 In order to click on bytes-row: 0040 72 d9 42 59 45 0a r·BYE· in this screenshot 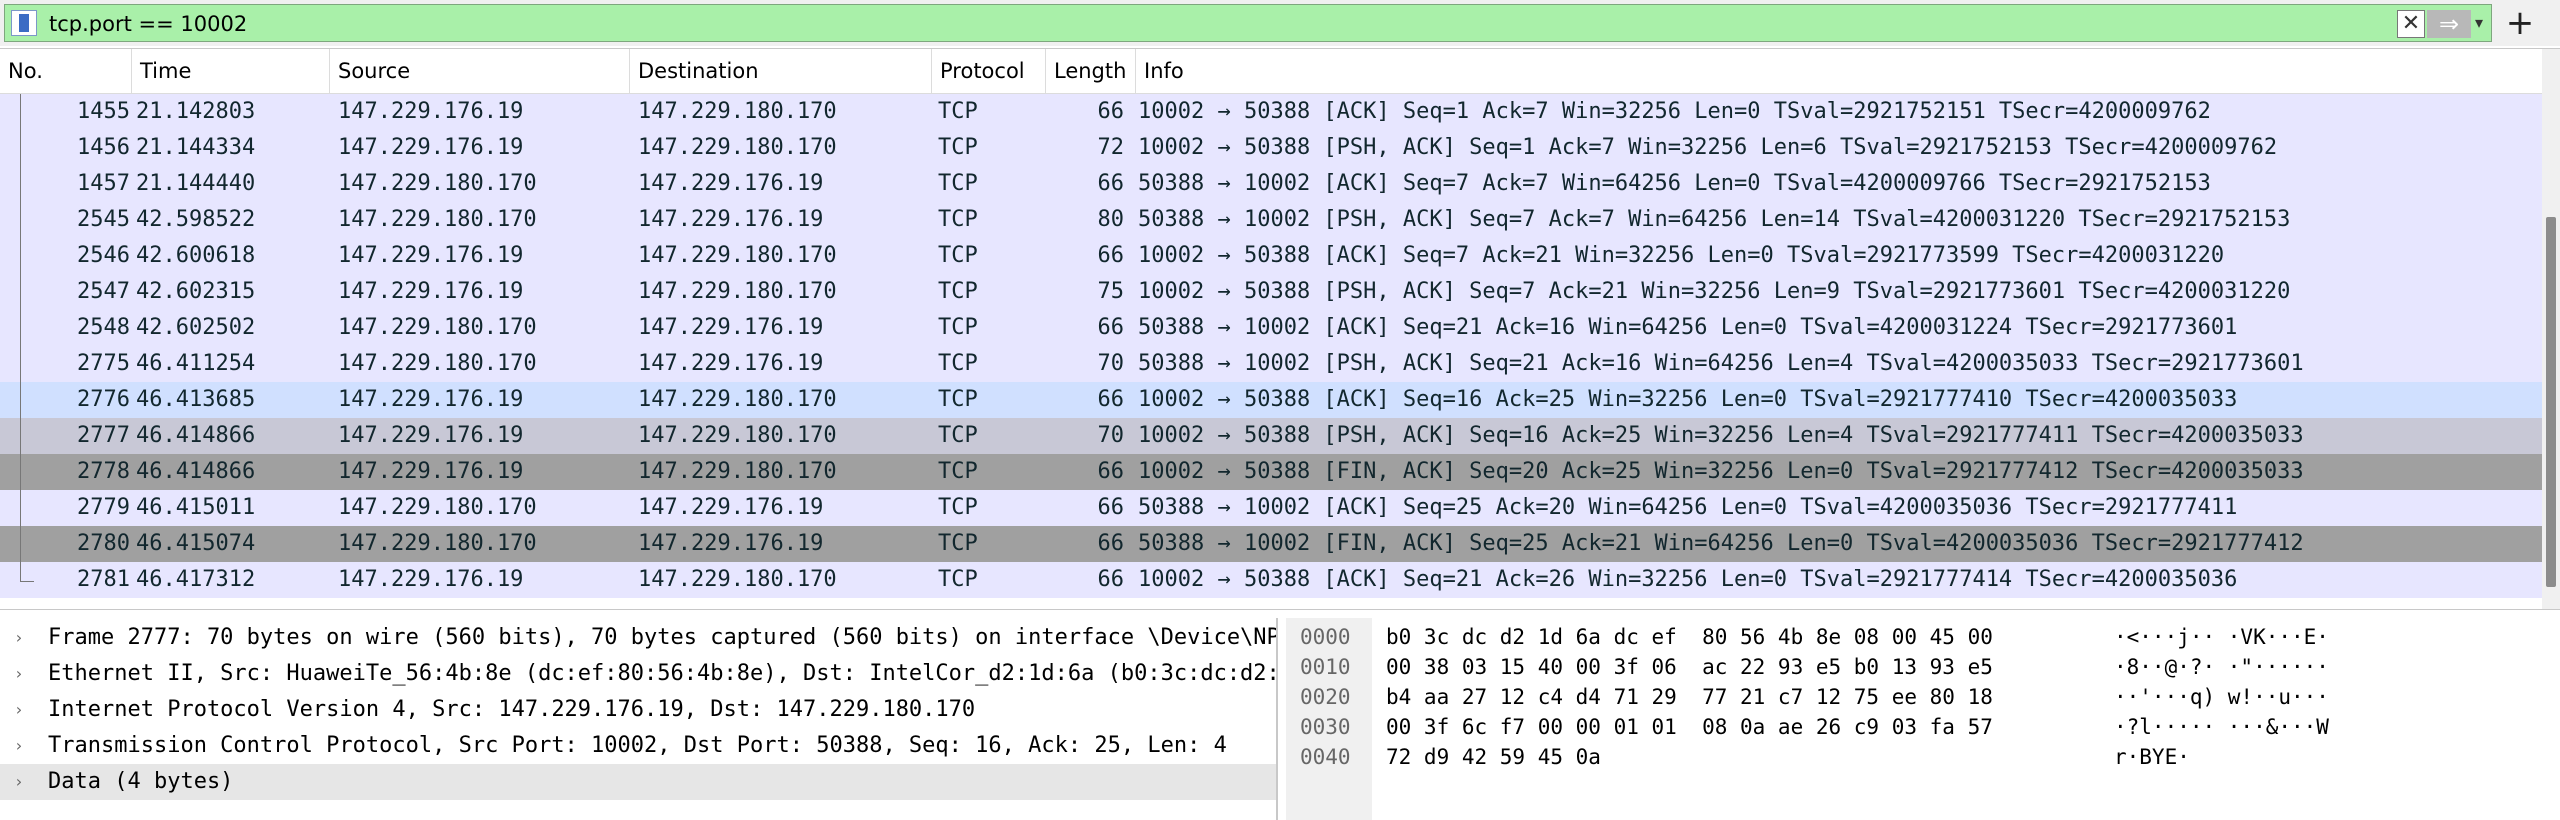, I will do `click(1923, 757)`.